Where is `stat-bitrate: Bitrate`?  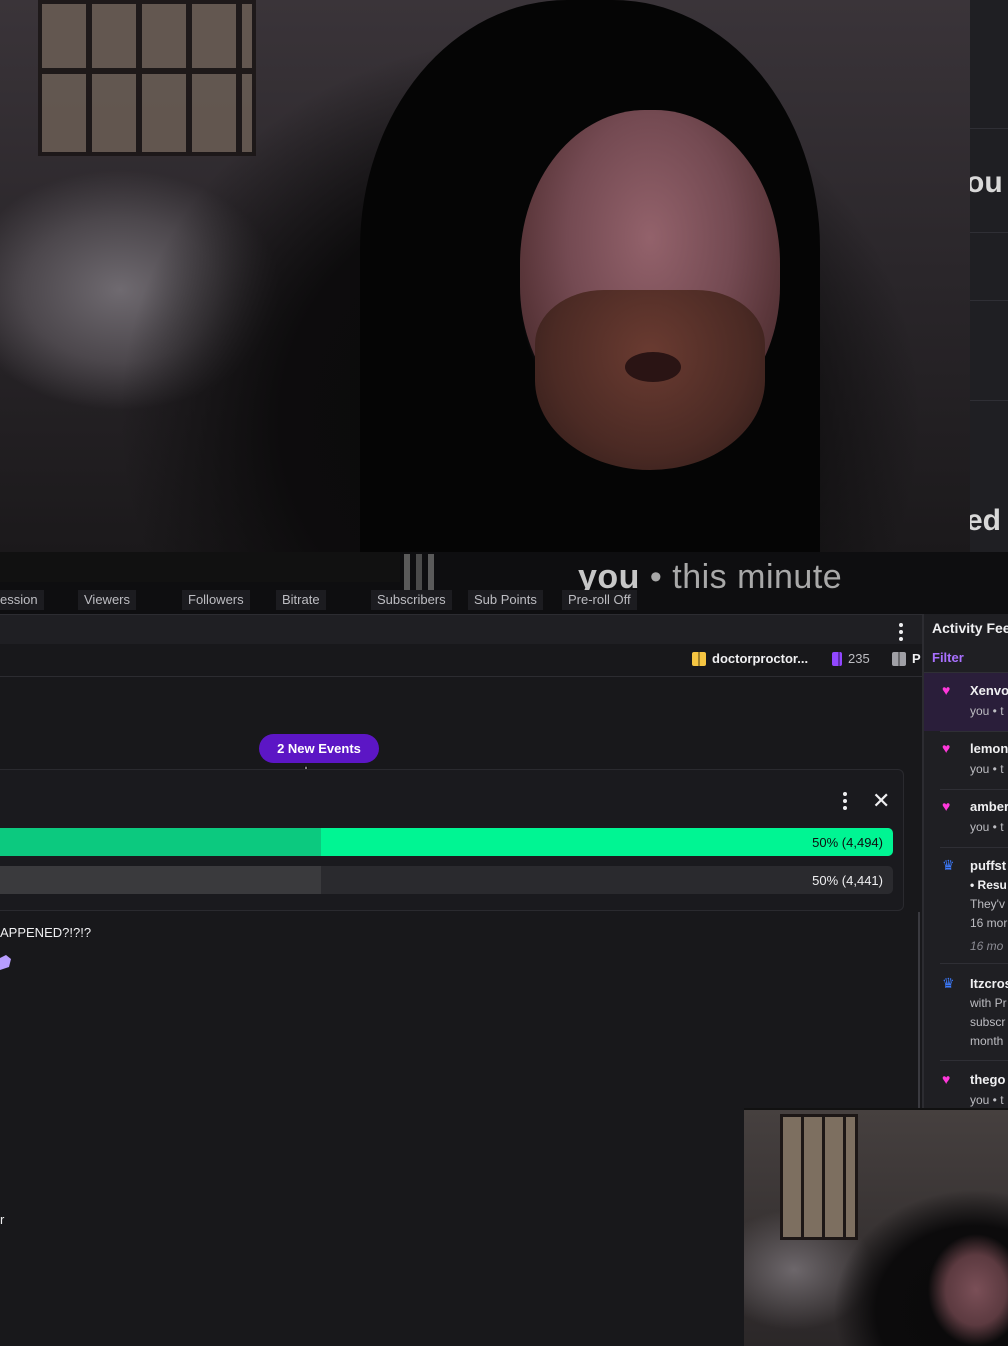 stat-bitrate: Bitrate is located at coordinates (301, 600).